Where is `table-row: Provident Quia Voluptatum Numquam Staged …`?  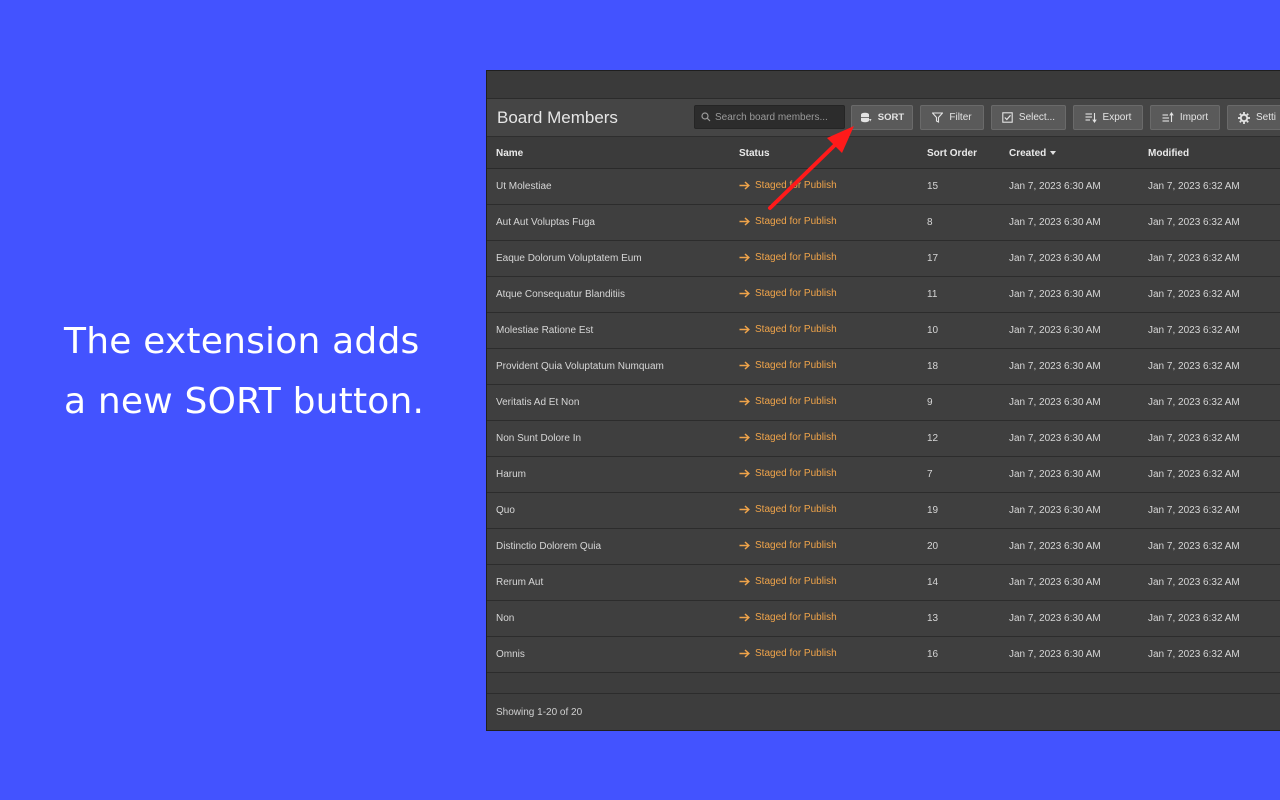 table-row: Provident Quia Voluptatum Numquam Staged … is located at coordinates (883, 367).